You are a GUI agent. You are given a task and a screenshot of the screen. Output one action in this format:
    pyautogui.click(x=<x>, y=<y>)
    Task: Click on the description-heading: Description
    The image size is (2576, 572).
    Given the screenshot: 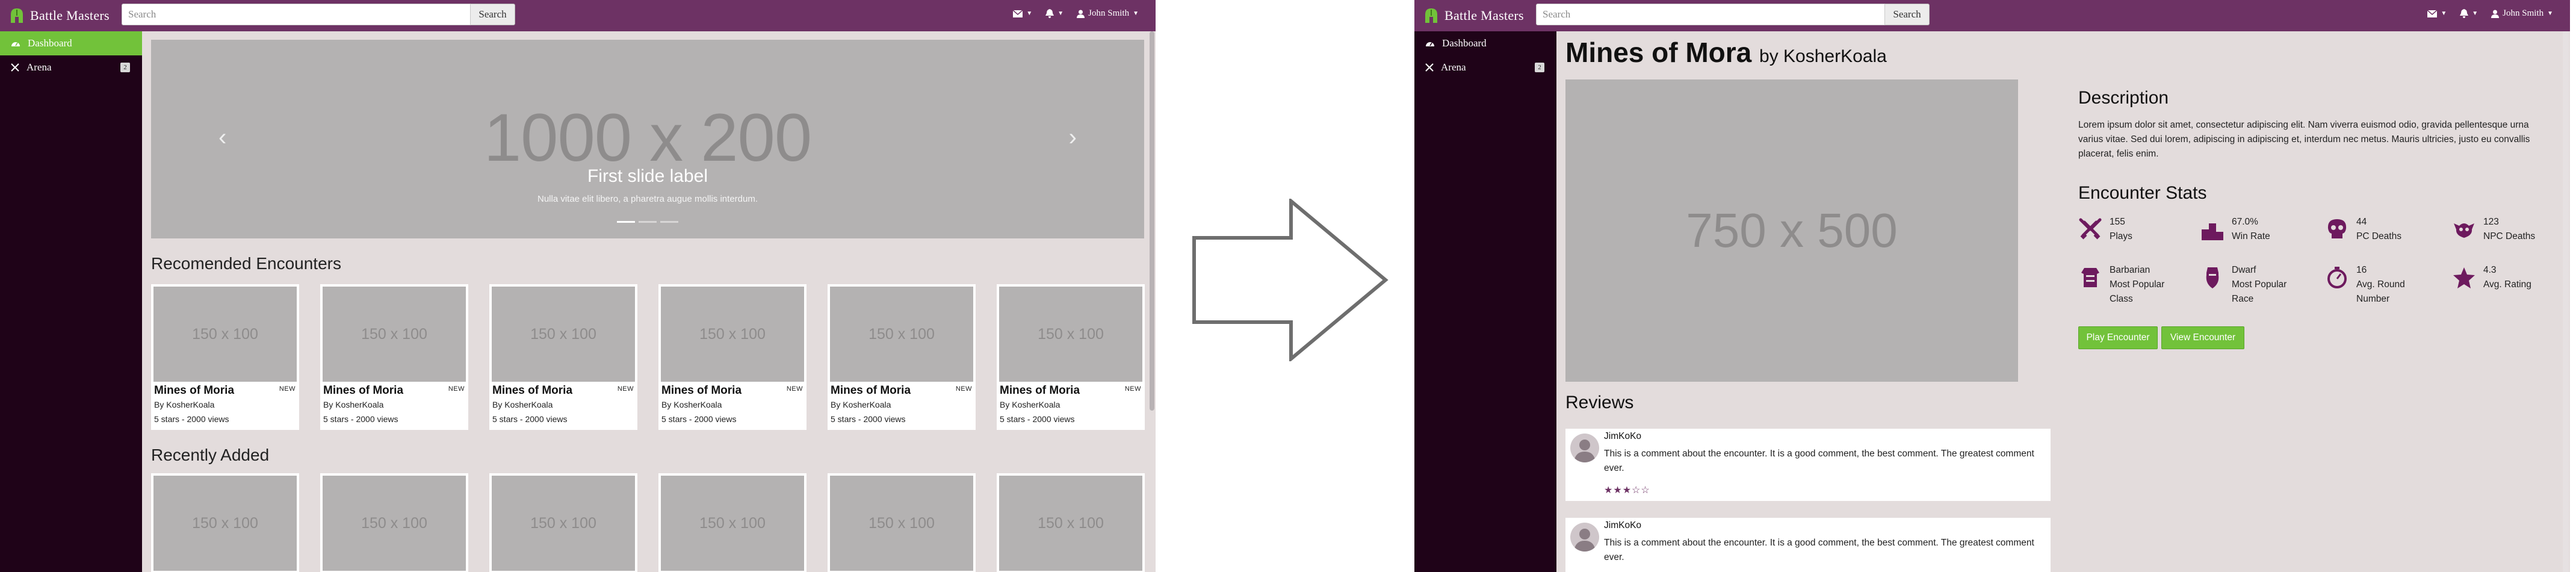 What is the action you would take?
    pyautogui.click(x=2123, y=98)
    